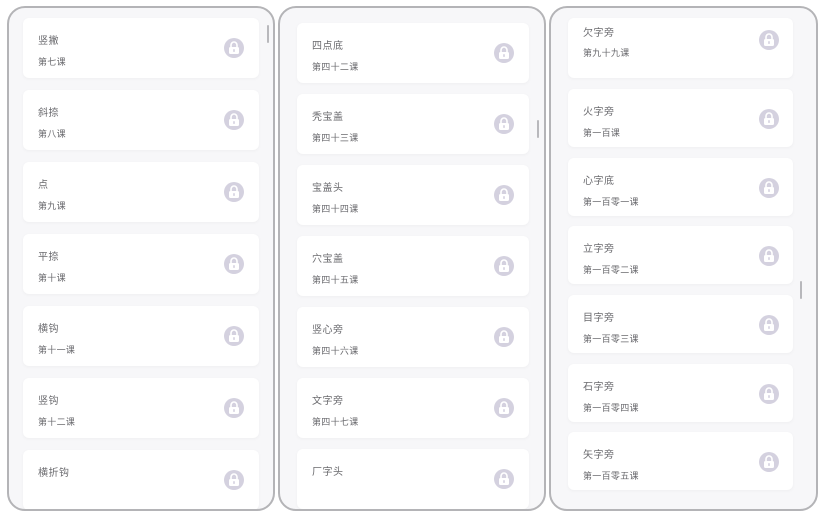 This screenshot has height=520, width=822. I want to click on lesson-number: 第四十七课, so click(335, 423).